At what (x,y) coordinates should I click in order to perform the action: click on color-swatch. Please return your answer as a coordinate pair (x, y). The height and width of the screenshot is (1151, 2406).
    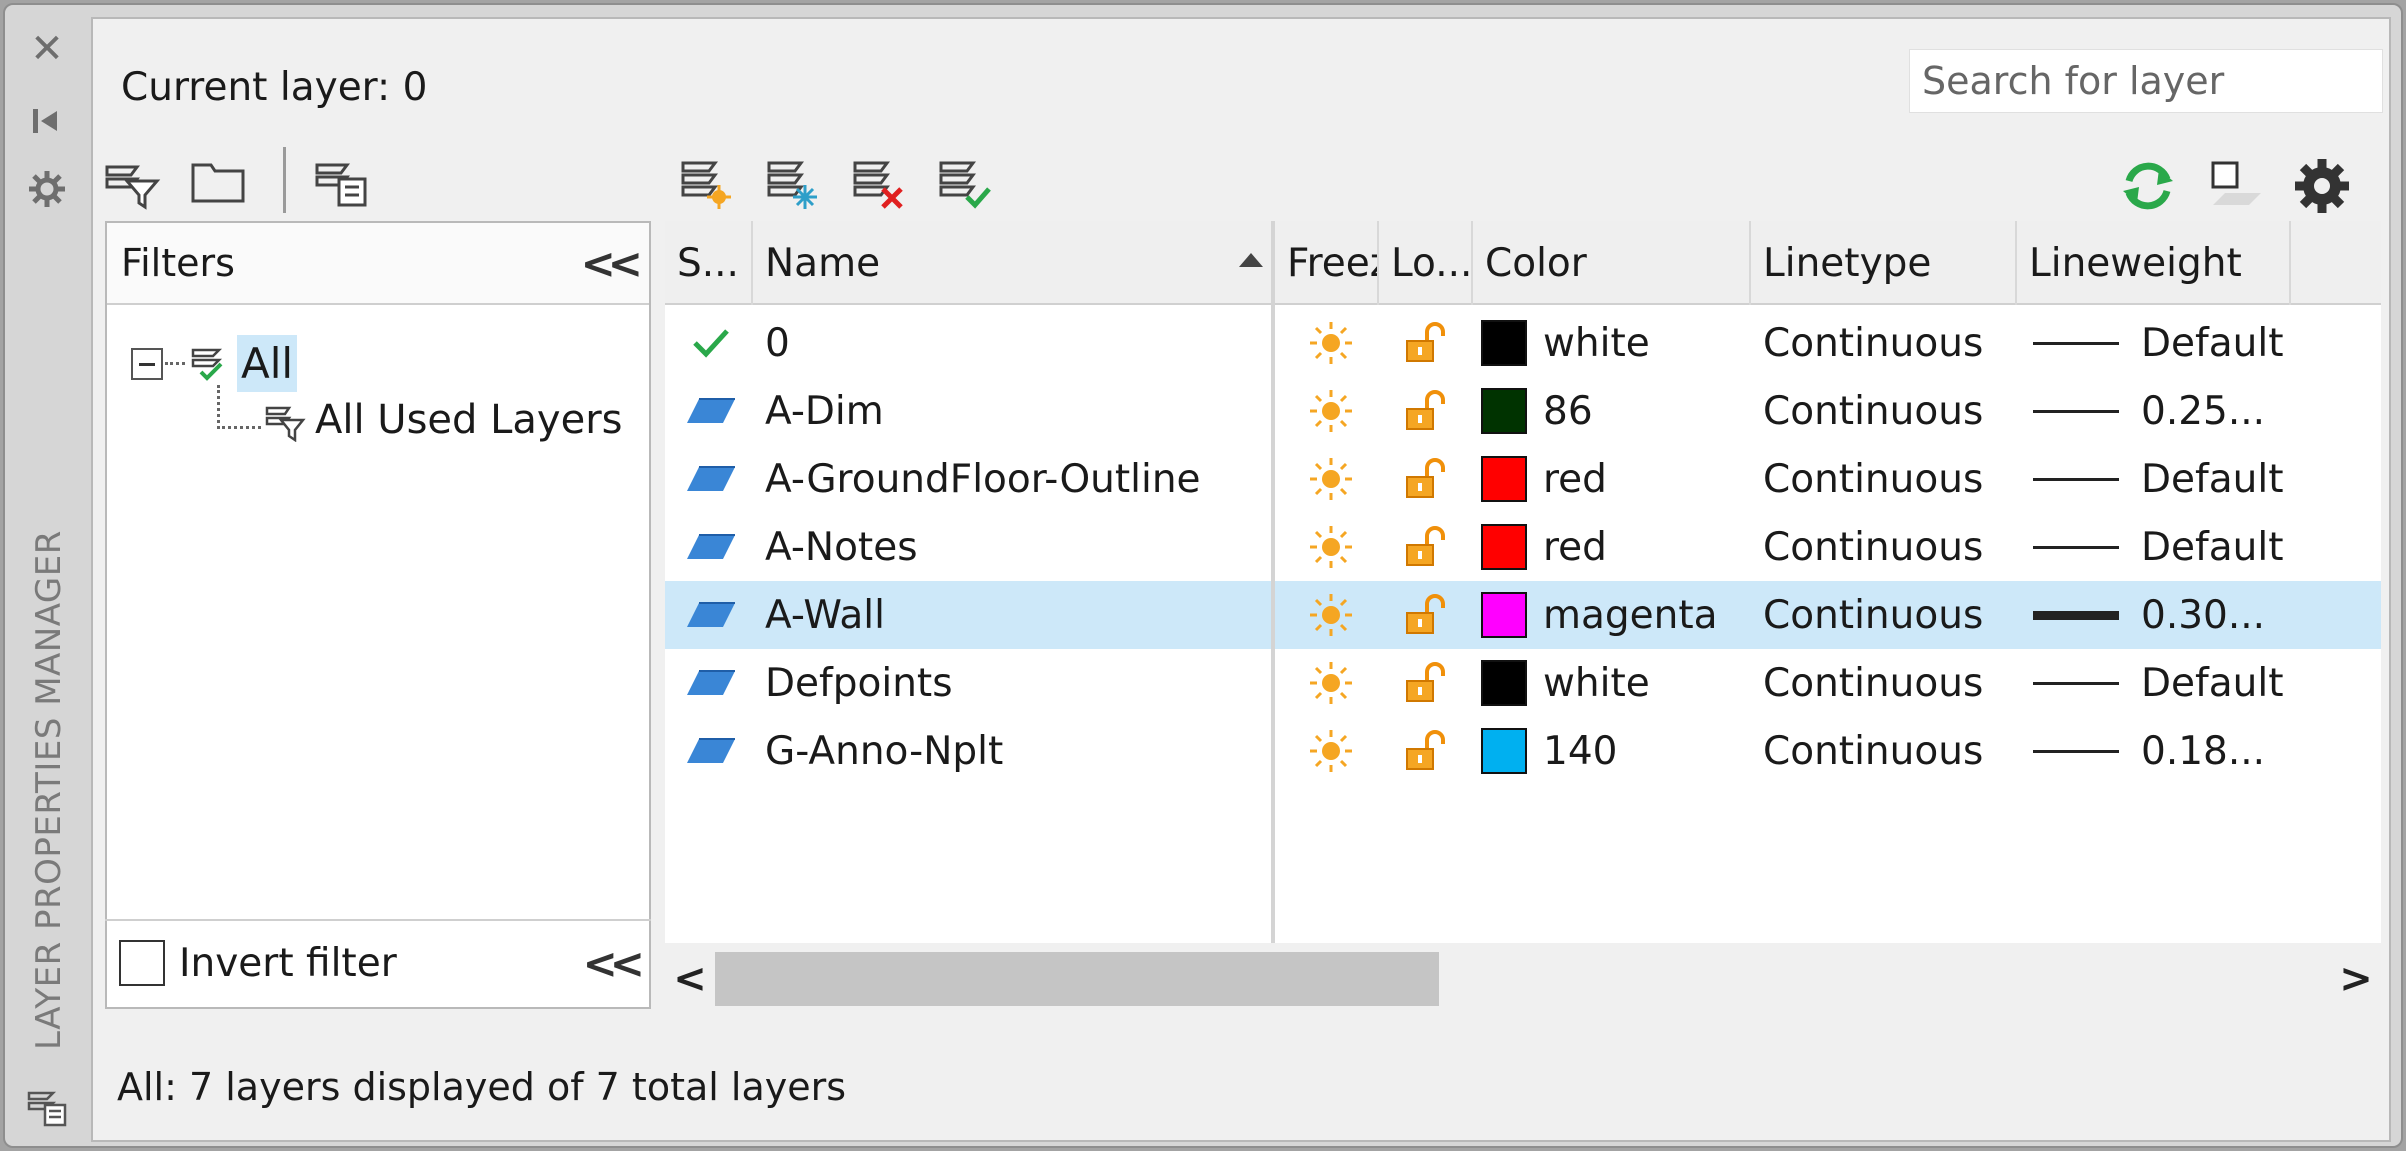
    Looking at the image, I should click on (1504, 547).